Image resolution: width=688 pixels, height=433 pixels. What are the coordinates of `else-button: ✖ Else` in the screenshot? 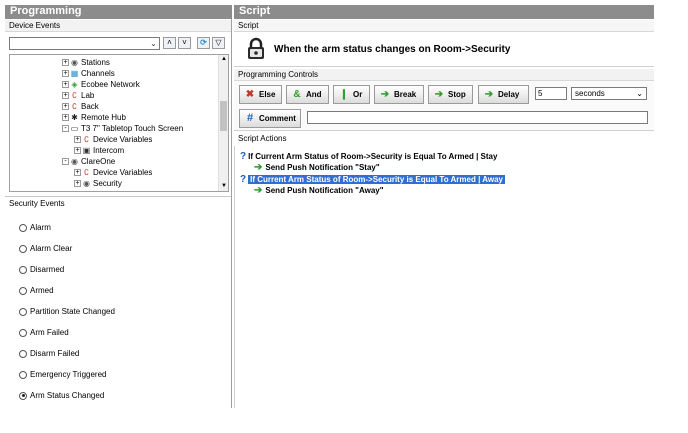 It's located at (260, 94).